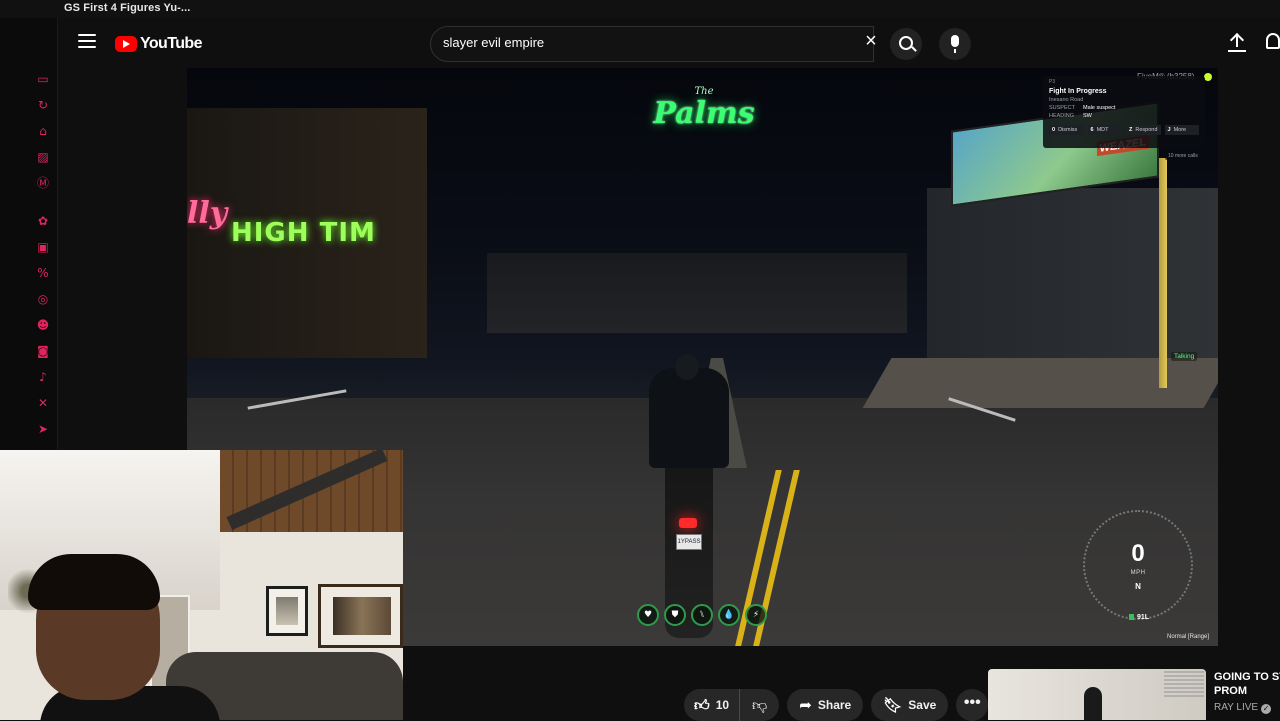  Describe the element at coordinates (43, 325) in the screenshot. I see `discord-icon: ☻` at that location.